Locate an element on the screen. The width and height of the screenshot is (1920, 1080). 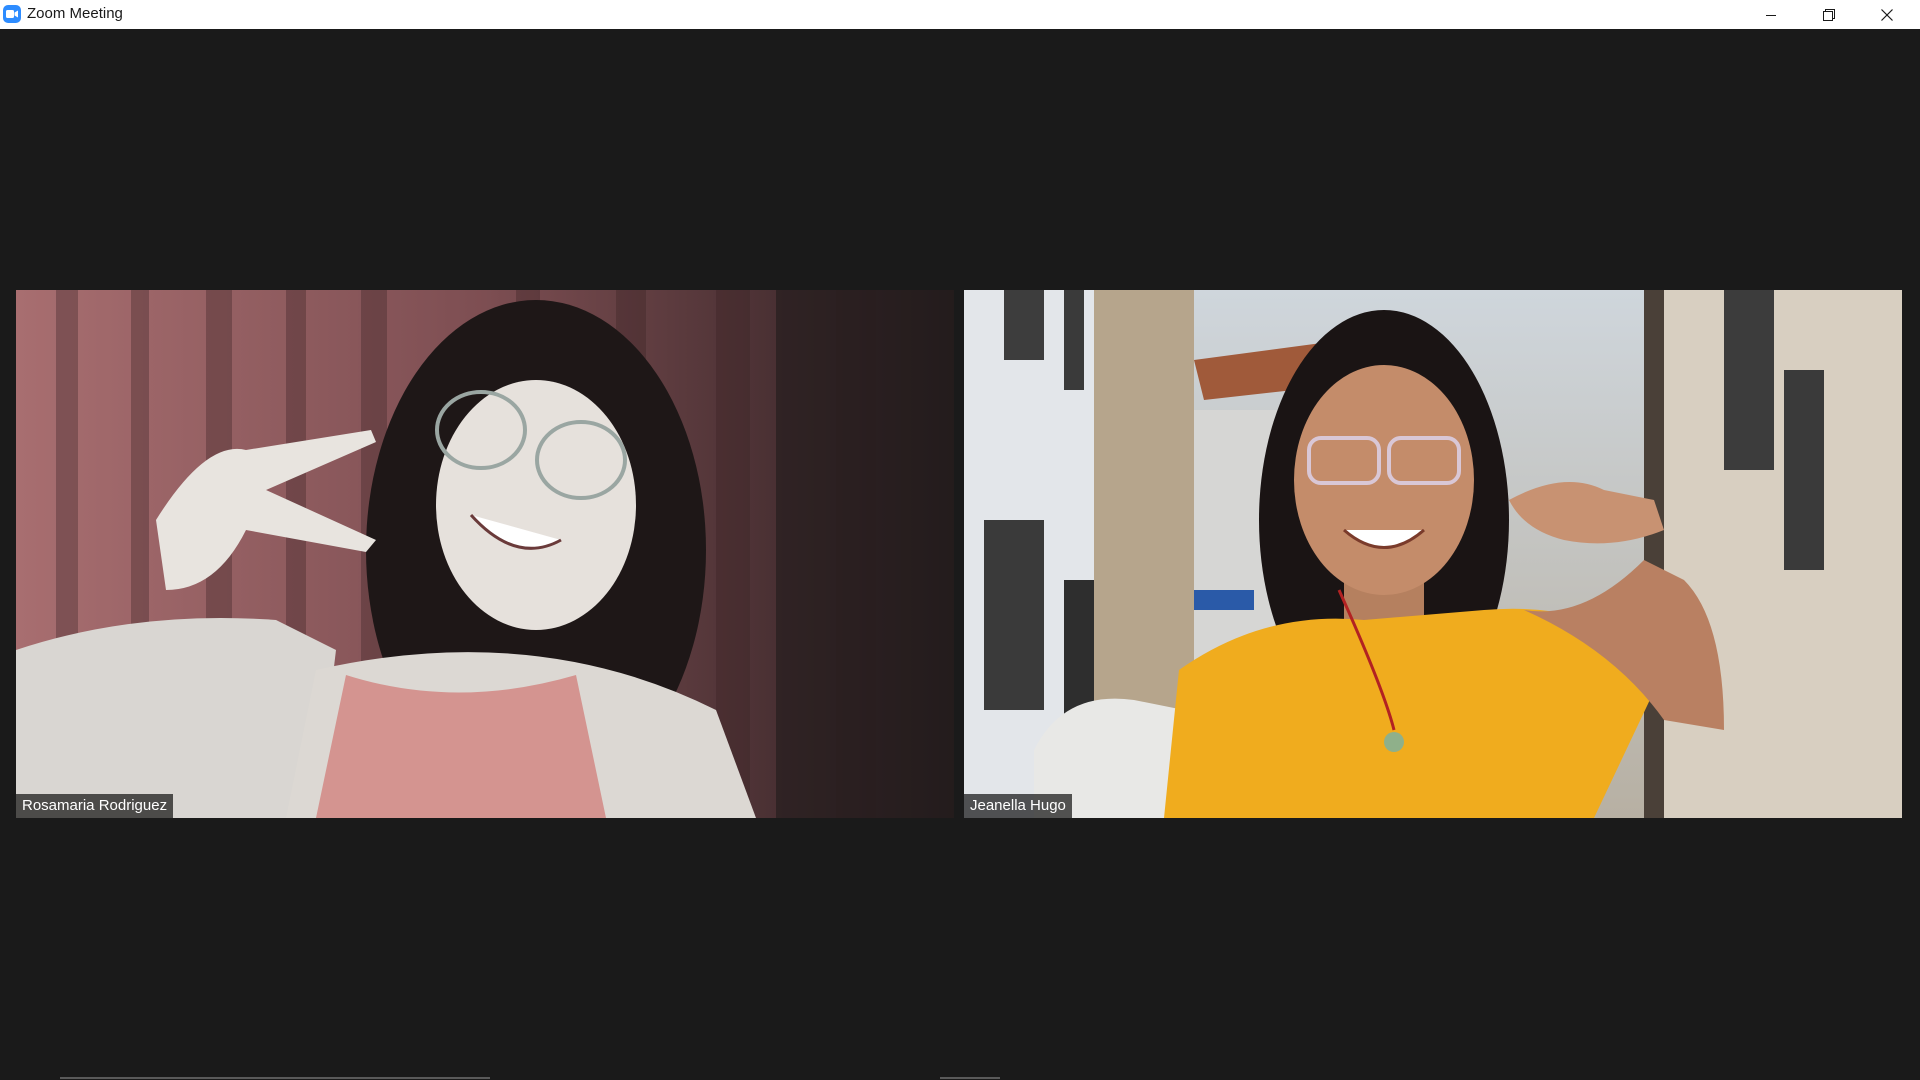
minimize-button is located at coordinates (1771, 14).